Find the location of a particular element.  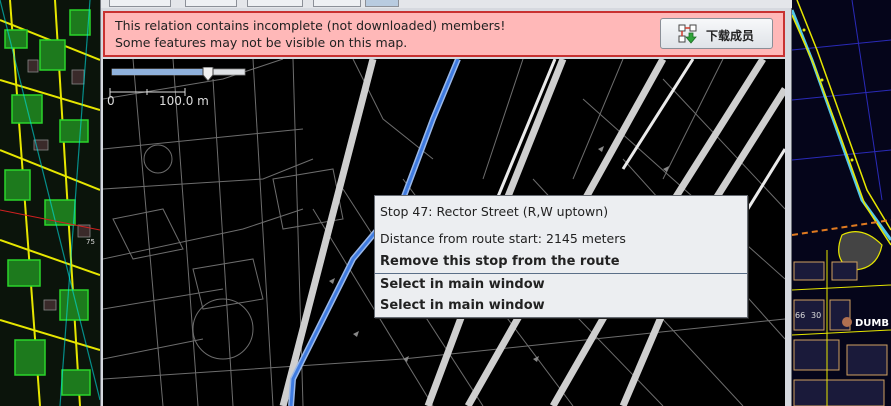

select-in-main-window-item-2: Select in main window is located at coordinates (462, 305).